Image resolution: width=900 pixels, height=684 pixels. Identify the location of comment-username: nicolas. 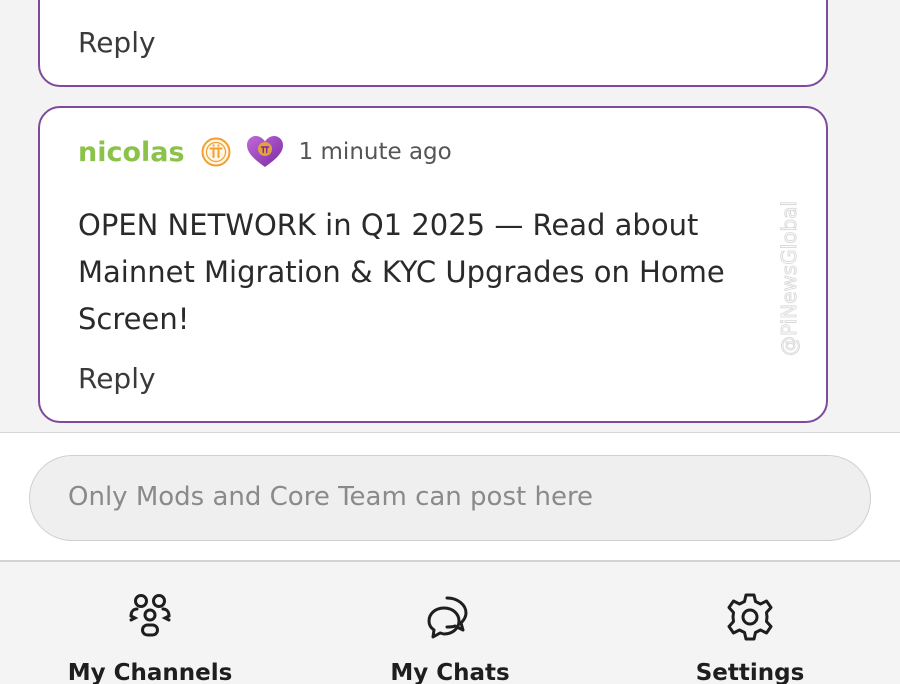
(131, 152).